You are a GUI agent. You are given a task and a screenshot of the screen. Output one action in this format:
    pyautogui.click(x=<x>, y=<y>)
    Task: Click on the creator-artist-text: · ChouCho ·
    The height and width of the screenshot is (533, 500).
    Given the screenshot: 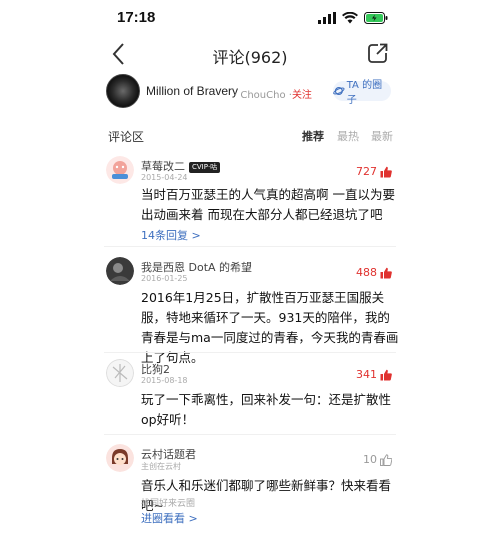 What is the action you would take?
    pyautogui.click(x=263, y=95)
    